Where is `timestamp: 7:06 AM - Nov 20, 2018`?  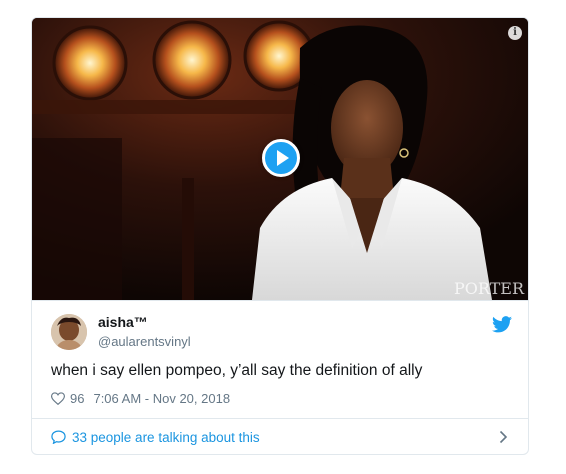 timestamp: 7:06 AM - Nov 20, 2018 is located at coordinates (161, 398).